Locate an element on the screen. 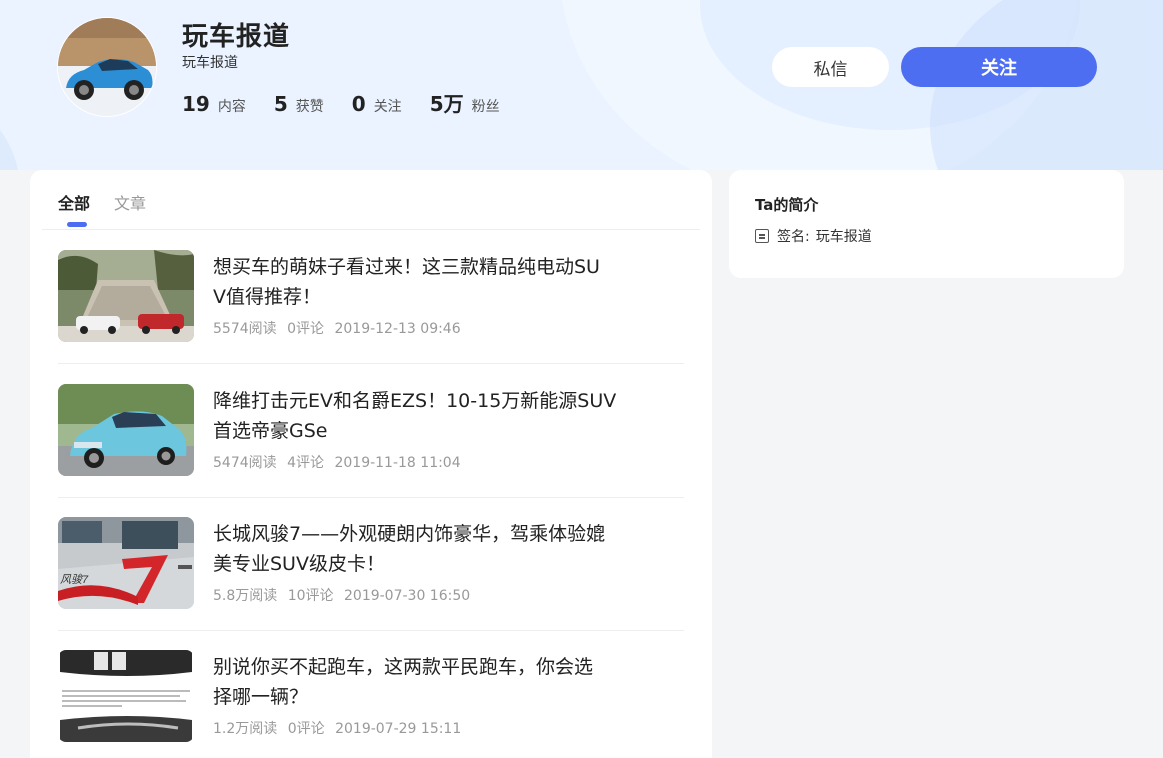  stat-following: 0 关注 is located at coordinates (377, 104).